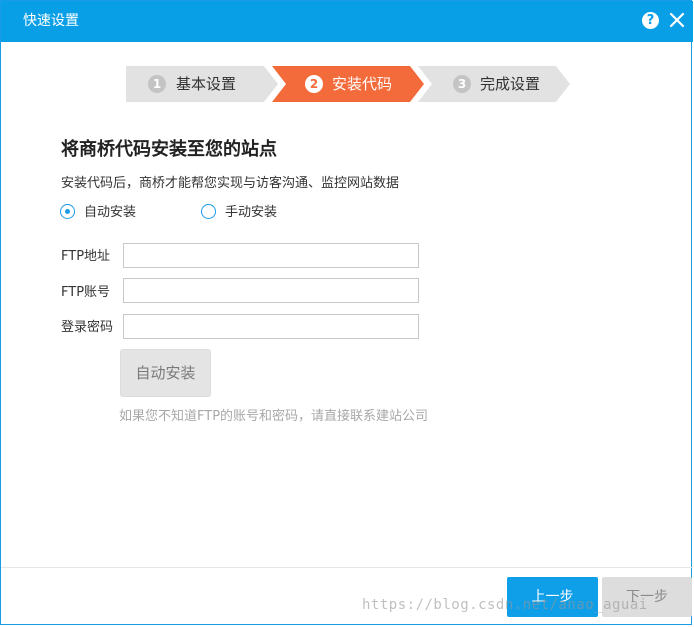  I want to click on radio-button-unchecked, so click(208, 211).